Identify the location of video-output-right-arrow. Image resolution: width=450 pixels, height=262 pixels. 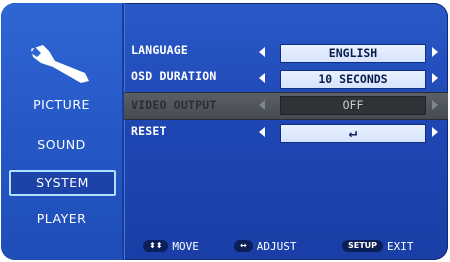
(435, 105).